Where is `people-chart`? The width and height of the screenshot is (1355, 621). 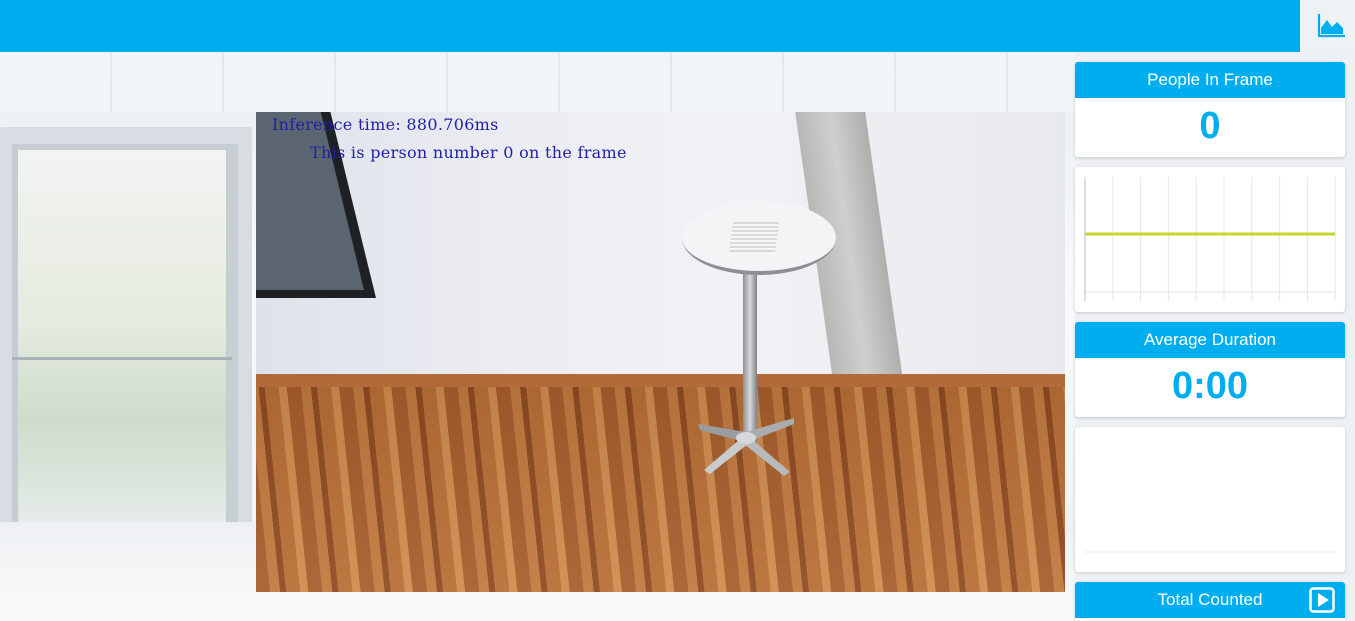
people-chart is located at coordinates (1210, 239).